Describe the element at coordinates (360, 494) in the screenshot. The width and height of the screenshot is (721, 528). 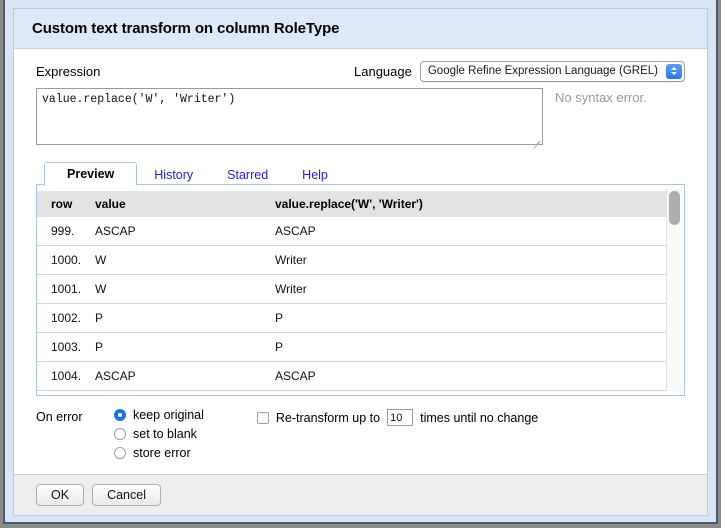
I see `dialog-footer: OK Cancel` at that location.